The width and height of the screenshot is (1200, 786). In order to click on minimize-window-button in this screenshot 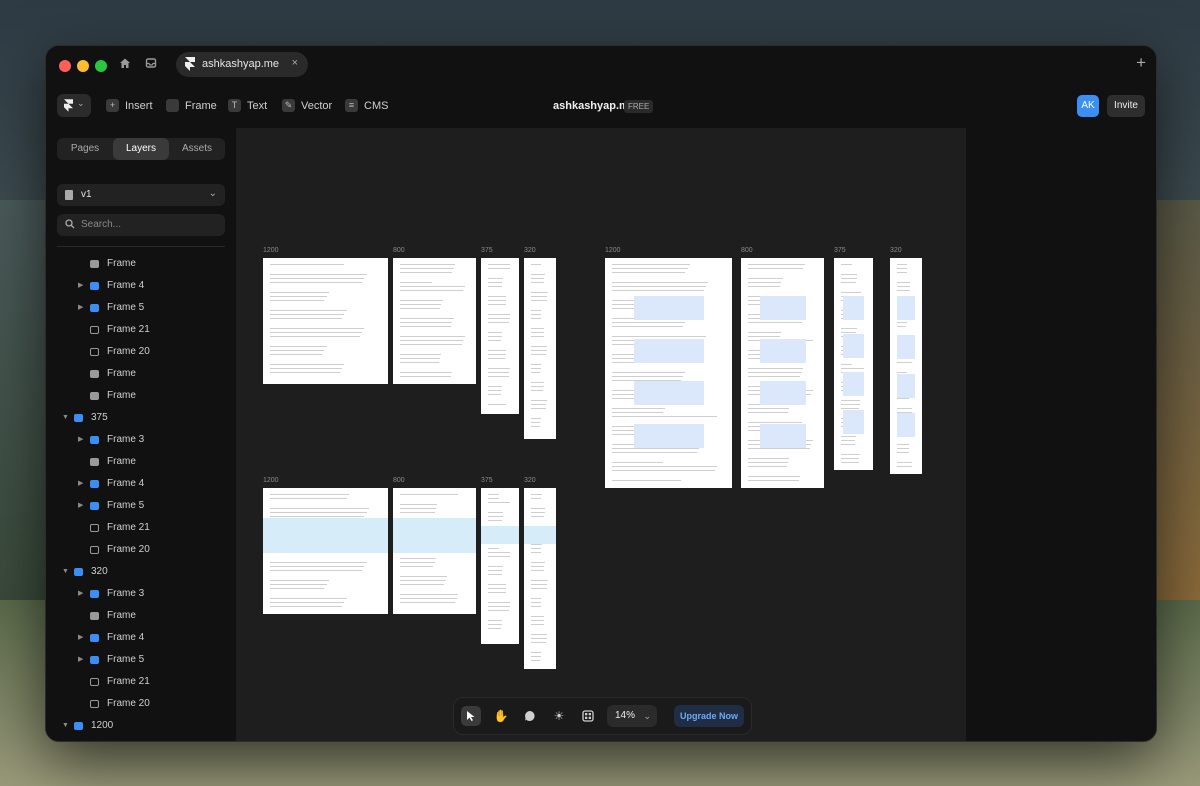, I will do `click(83, 66)`.